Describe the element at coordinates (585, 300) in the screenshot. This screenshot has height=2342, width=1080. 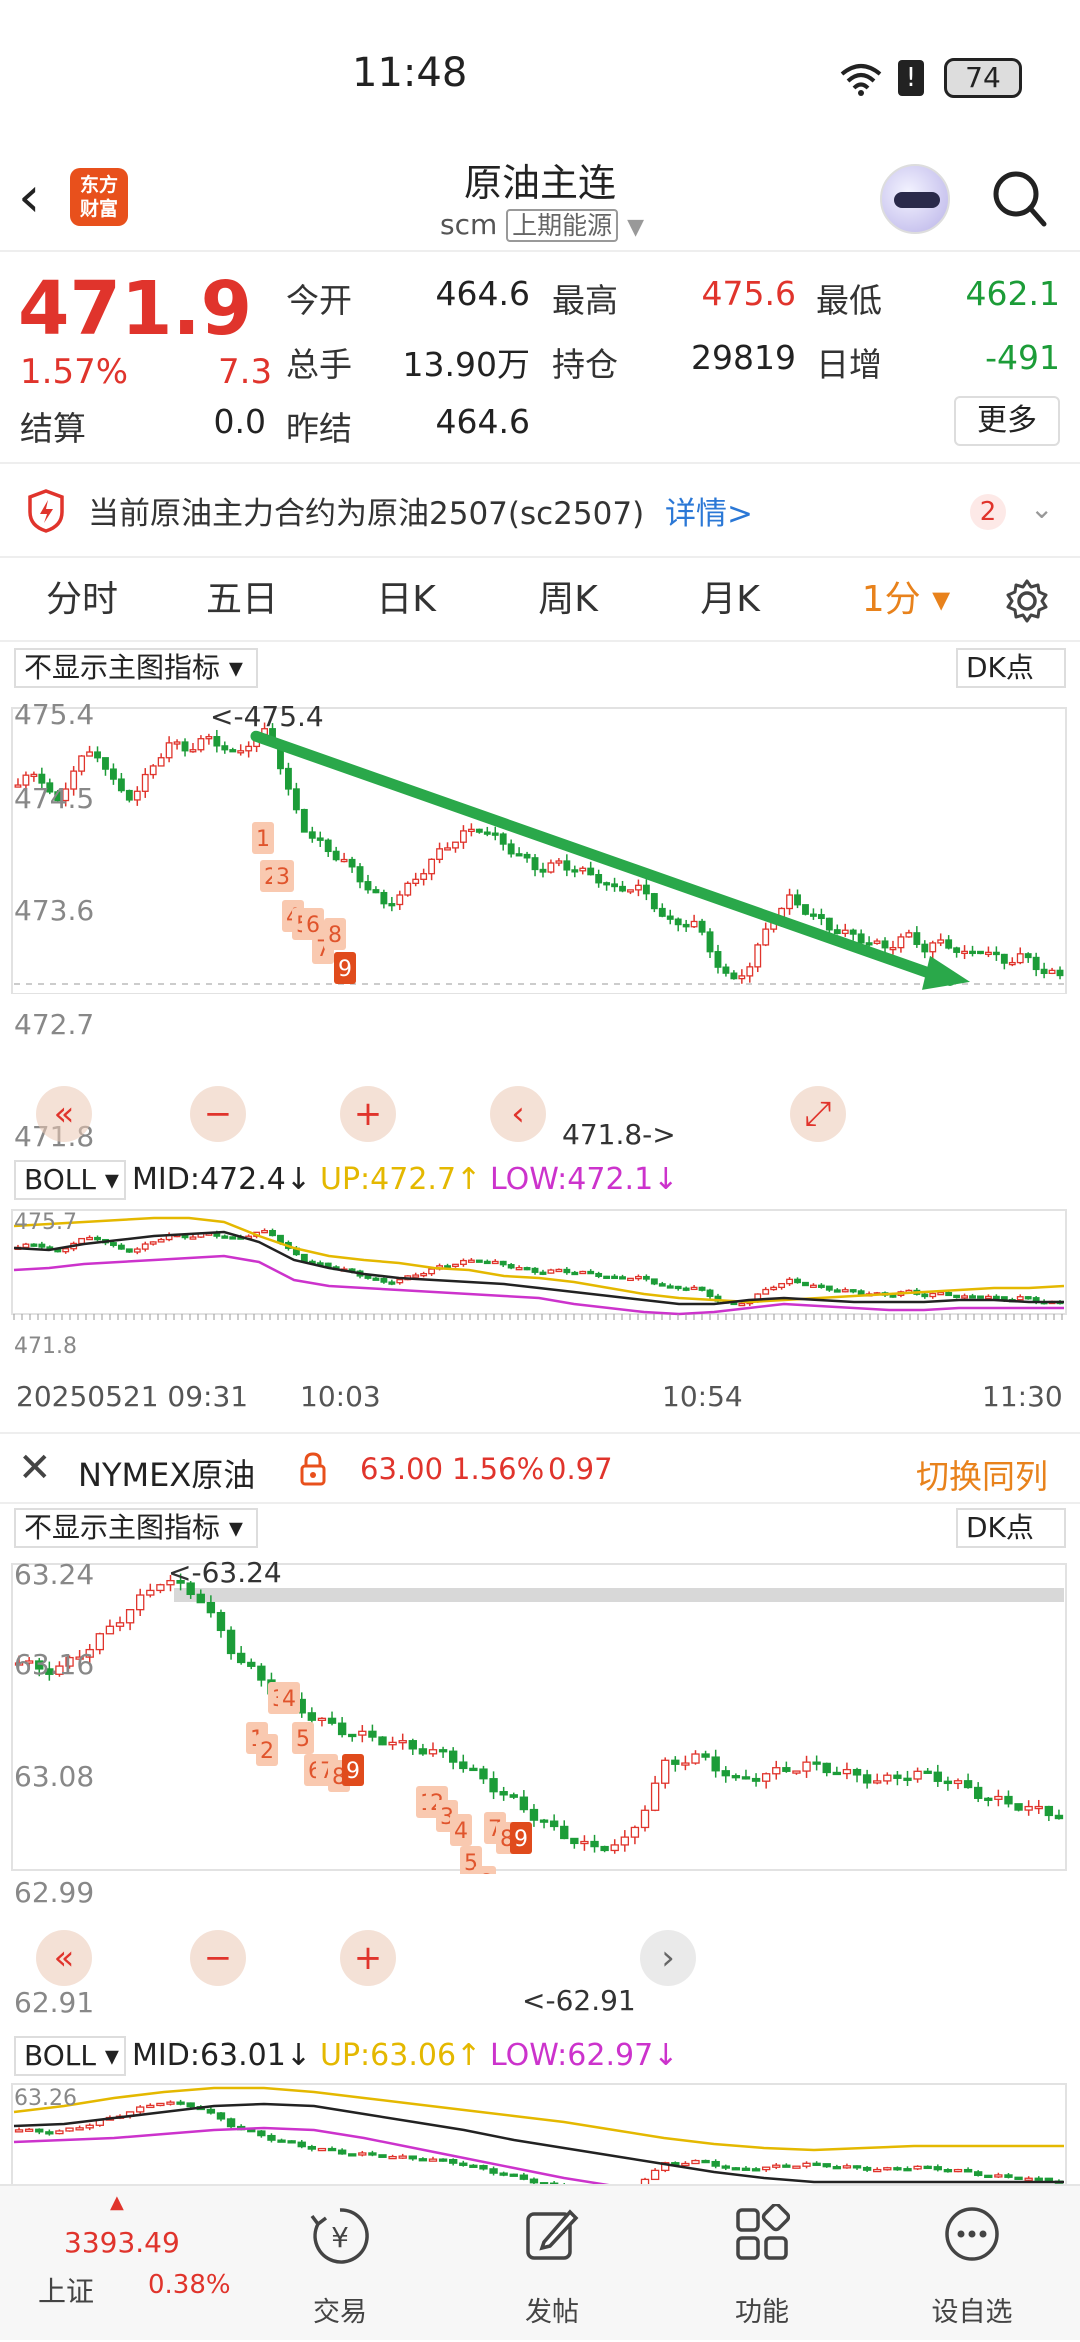
I see `high-label: 最高` at that location.